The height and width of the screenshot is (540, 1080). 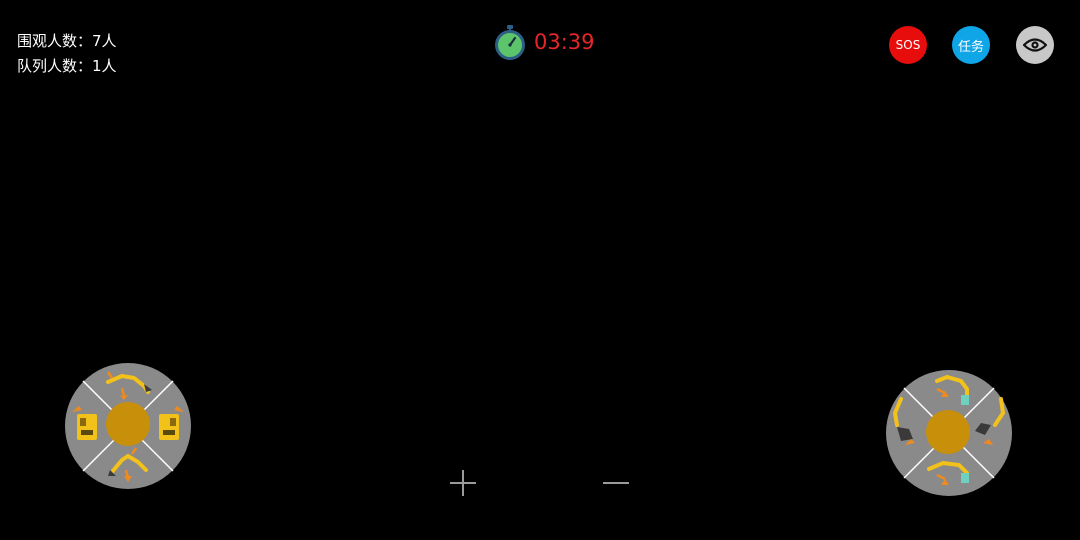 I want to click on right-joystick, so click(x=949, y=433).